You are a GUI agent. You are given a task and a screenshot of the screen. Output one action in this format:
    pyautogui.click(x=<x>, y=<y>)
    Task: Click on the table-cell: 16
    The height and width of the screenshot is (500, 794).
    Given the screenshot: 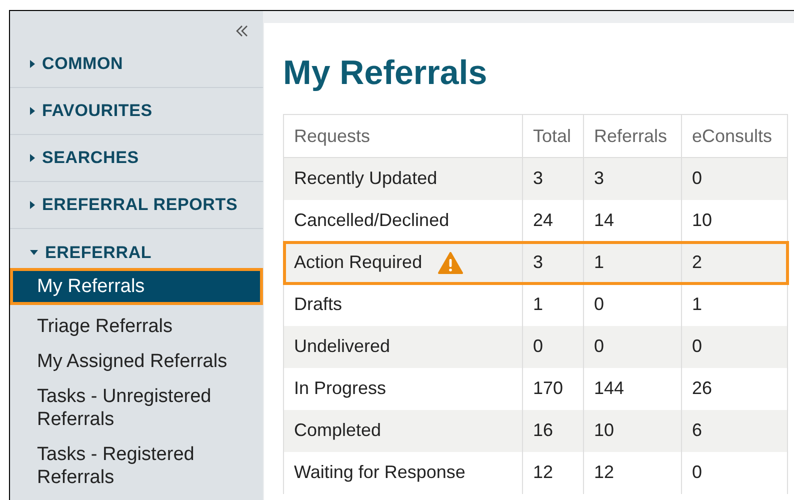 What is the action you would take?
    pyautogui.click(x=543, y=430)
    